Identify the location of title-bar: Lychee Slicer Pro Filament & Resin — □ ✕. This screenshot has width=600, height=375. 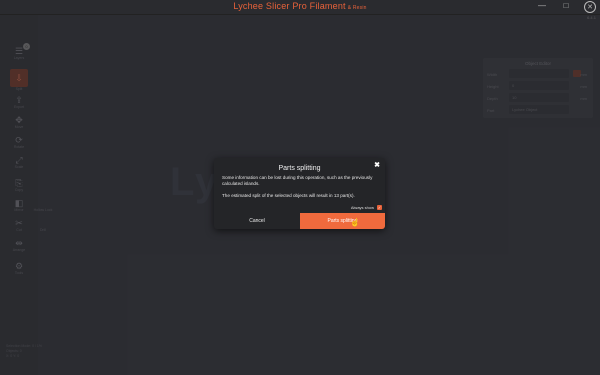
(300, 7).